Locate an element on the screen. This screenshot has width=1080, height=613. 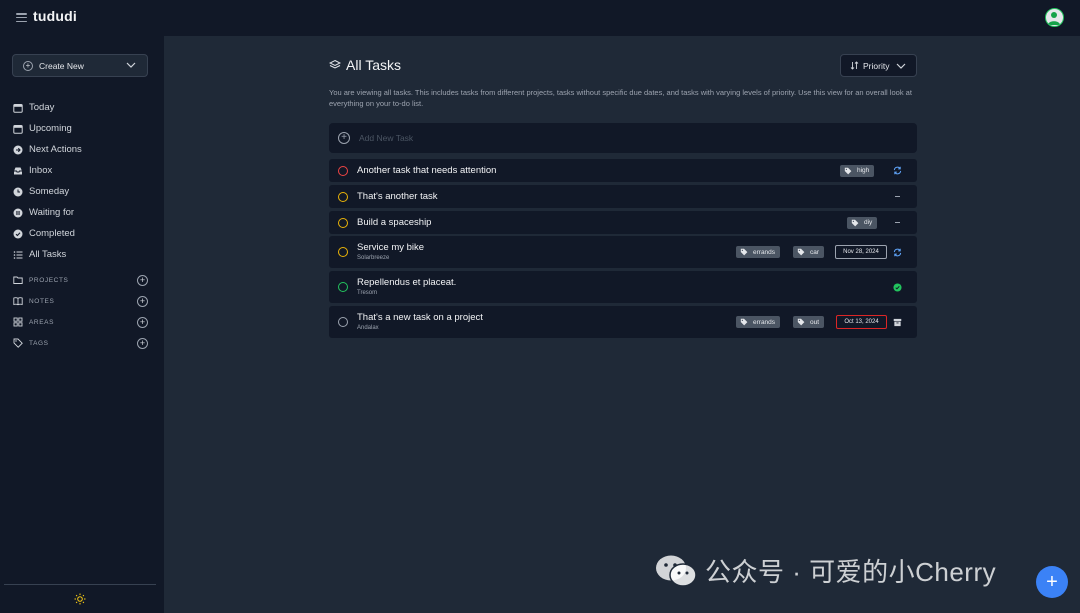
add-task-input: + Add New Task is located at coordinates (623, 138).